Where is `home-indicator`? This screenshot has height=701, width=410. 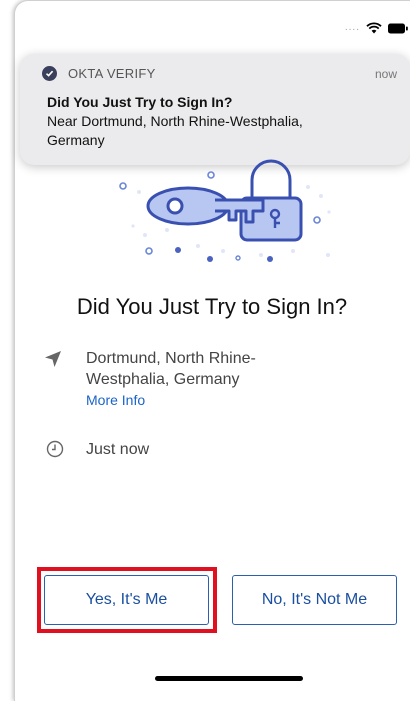 home-indicator is located at coordinates (229, 678).